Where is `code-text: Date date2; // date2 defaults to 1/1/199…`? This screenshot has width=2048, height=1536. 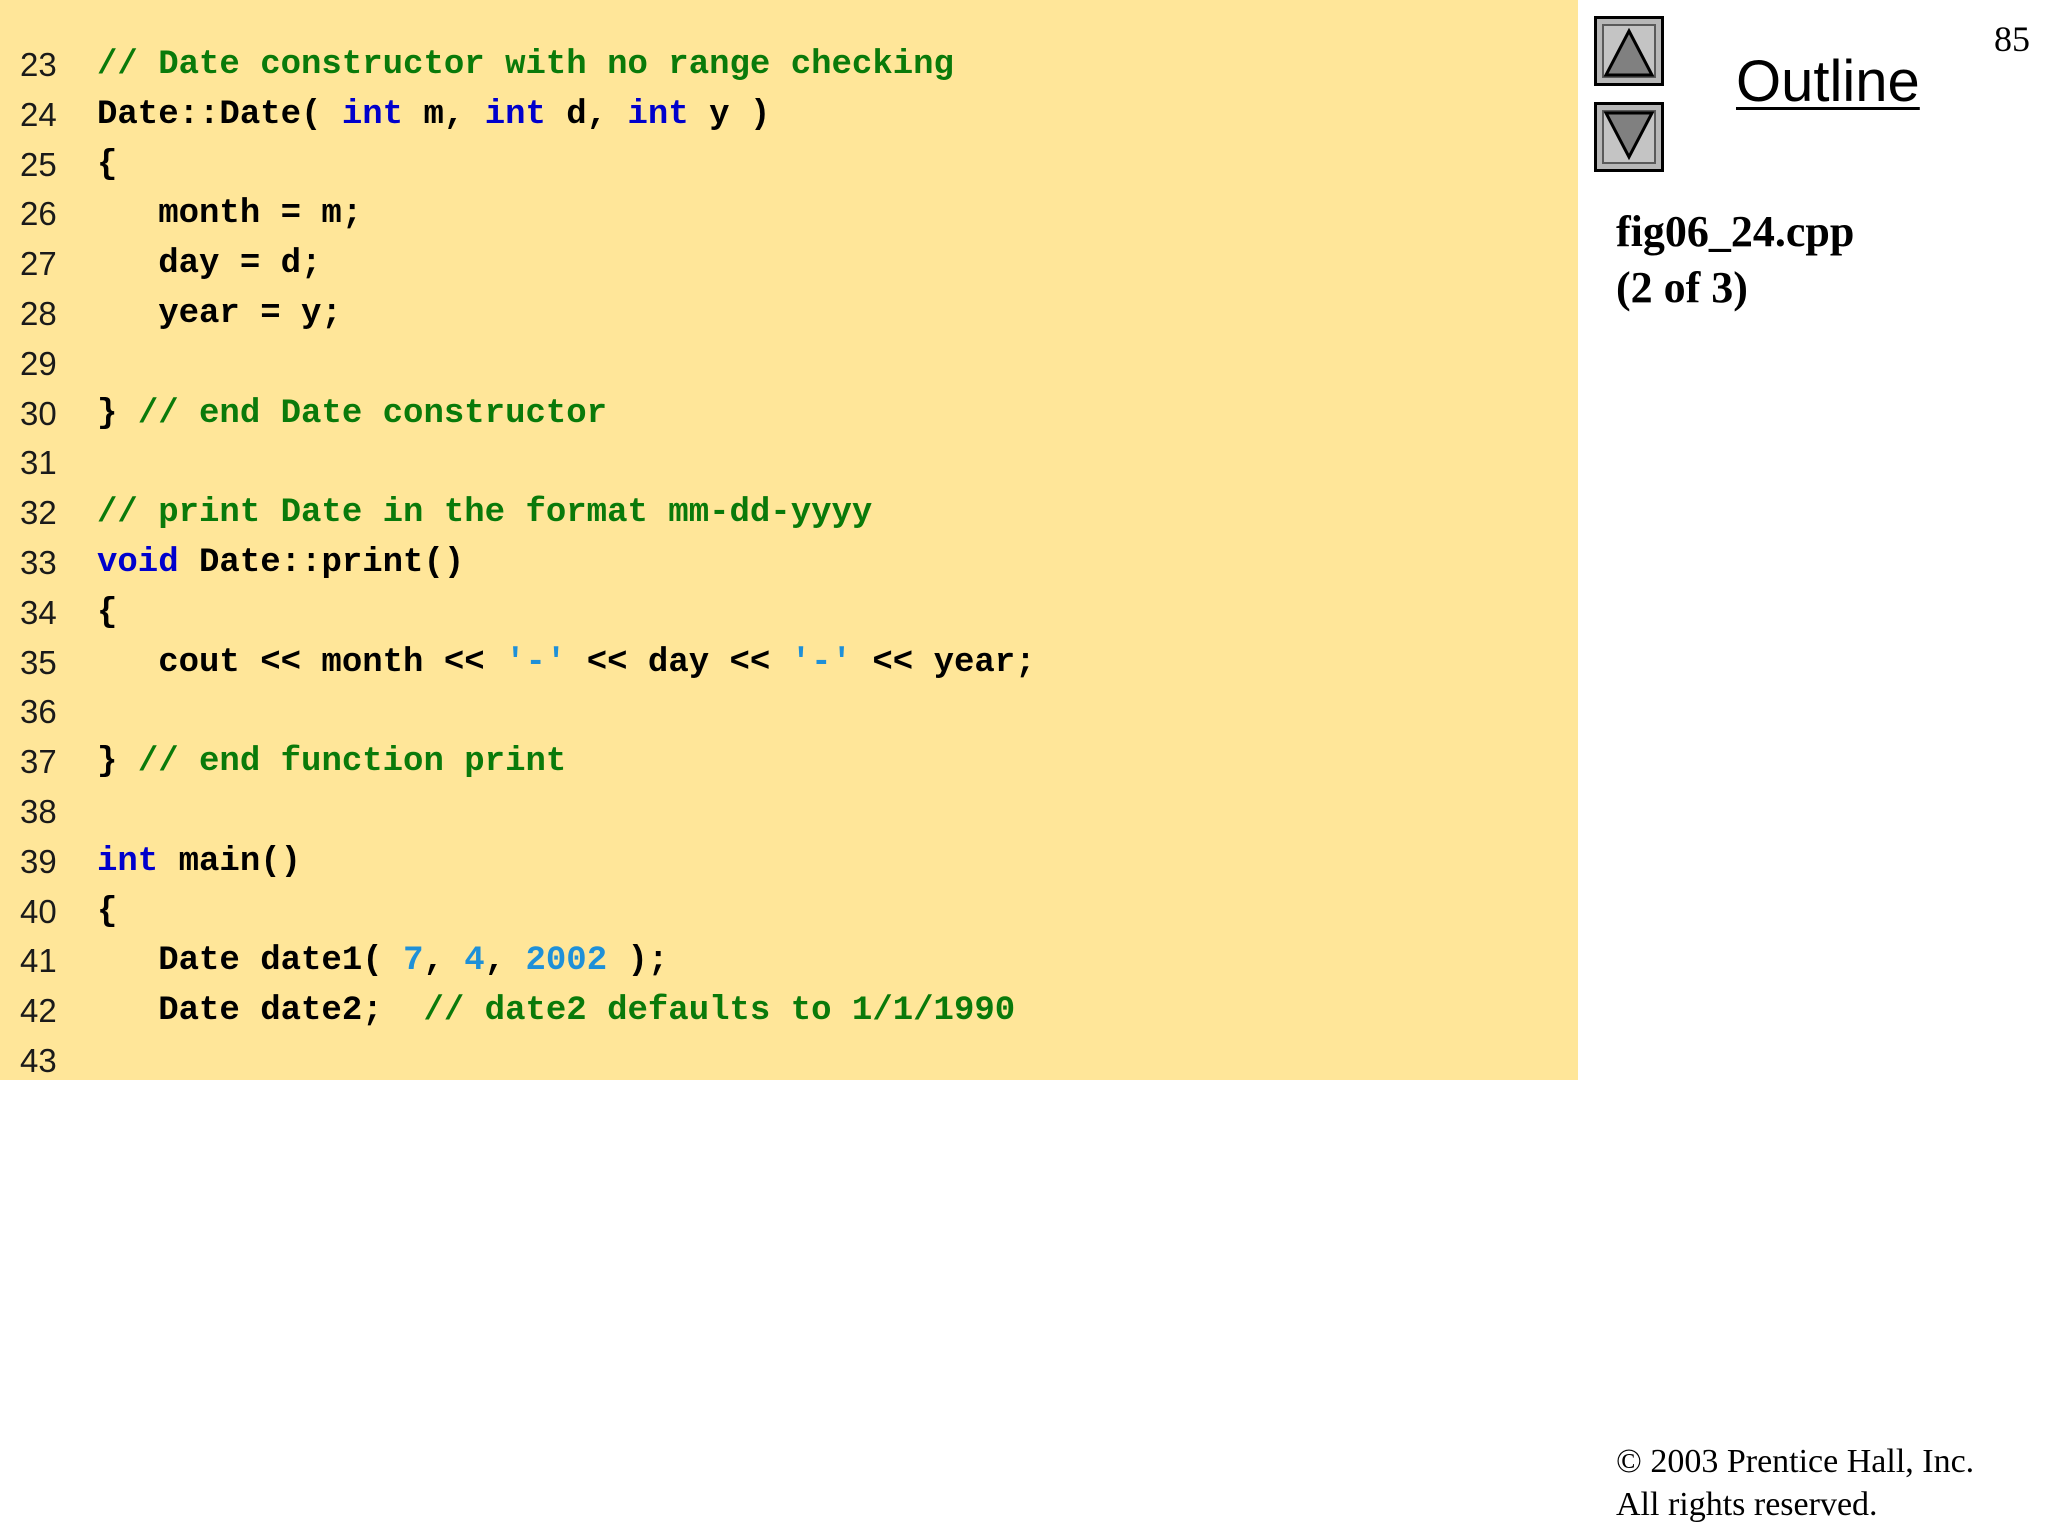
code-text: Date date2; // date2 defaults to 1/1/199… is located at coordinates (556, 1011).